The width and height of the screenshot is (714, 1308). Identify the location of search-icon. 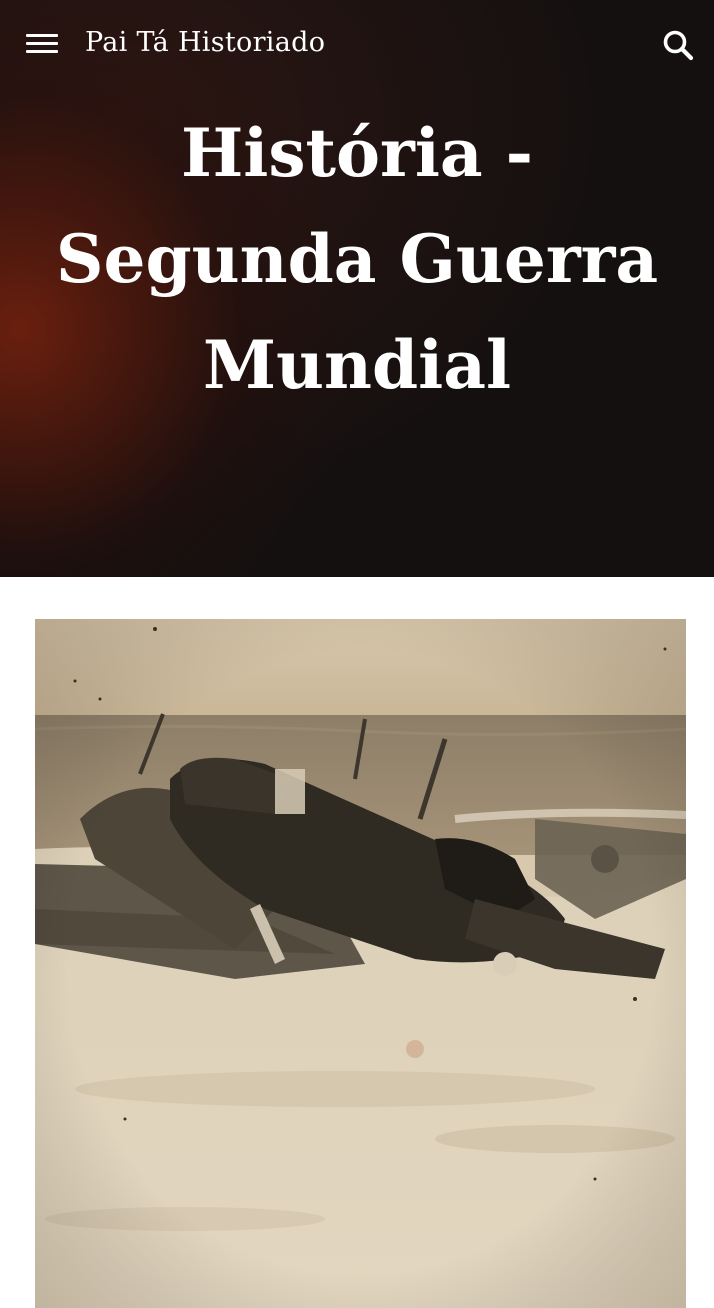
(678, 45).